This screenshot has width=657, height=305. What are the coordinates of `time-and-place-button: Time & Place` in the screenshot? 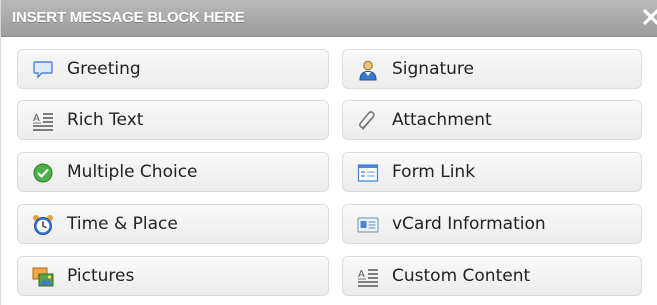 It's located at (173, 224).